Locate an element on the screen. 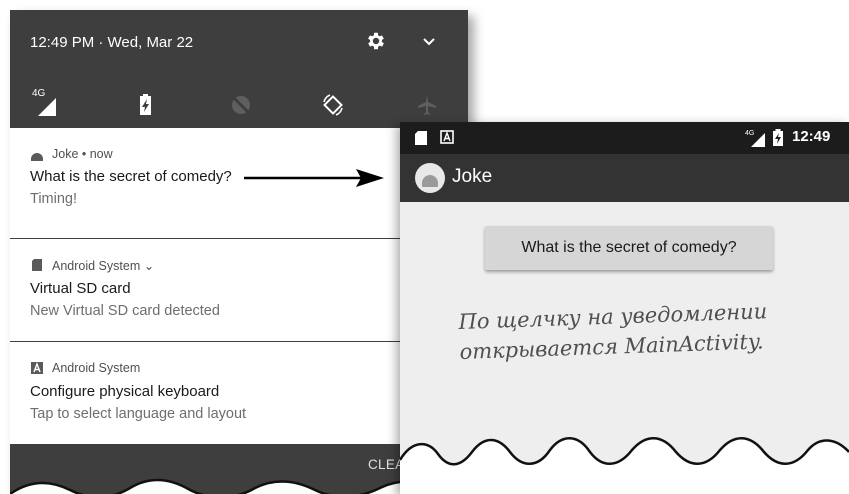  svg-text: 4G is located at coordinates (749, 133).